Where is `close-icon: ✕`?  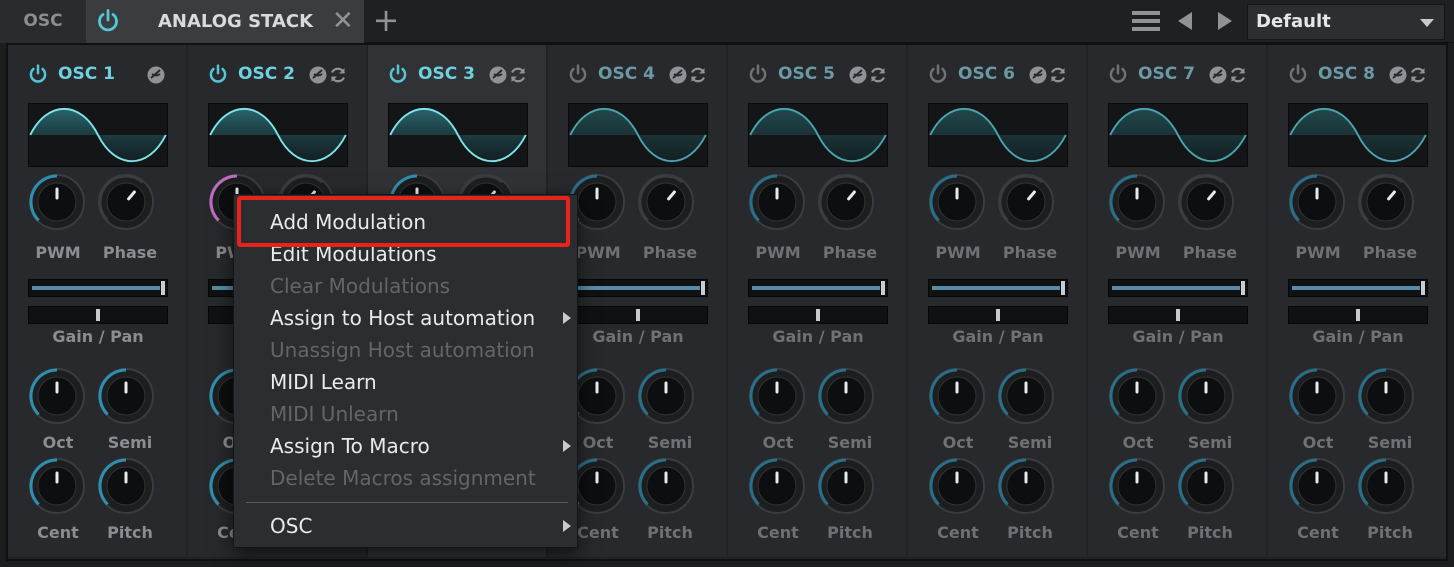
close-icon: ✕ is located at coordinates (345, 21).